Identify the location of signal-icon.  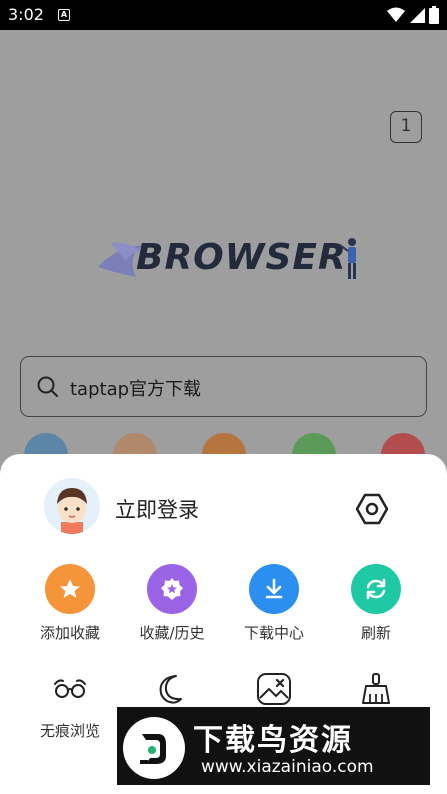
(417, 15).